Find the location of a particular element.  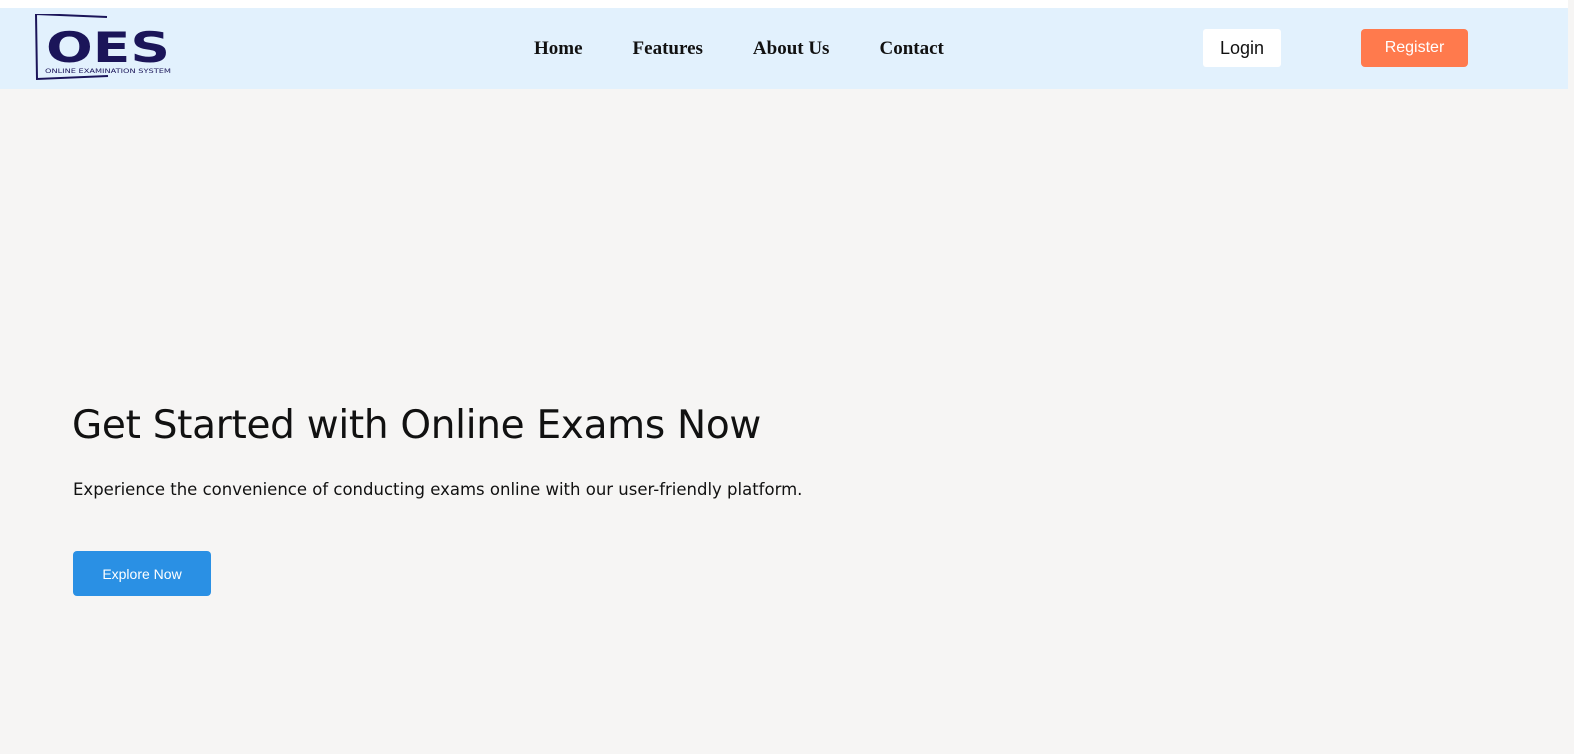

logo-letters: OES is located at coordinates (108, 47).